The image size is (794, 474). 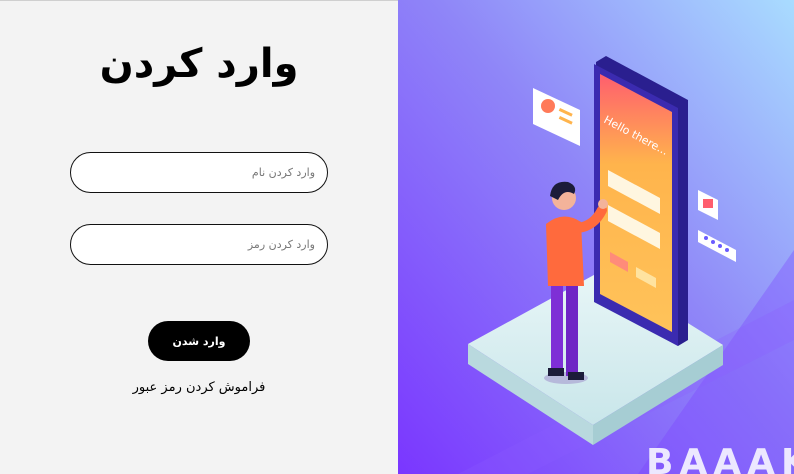 I want to click on username-input, so click(x=199, y=172).